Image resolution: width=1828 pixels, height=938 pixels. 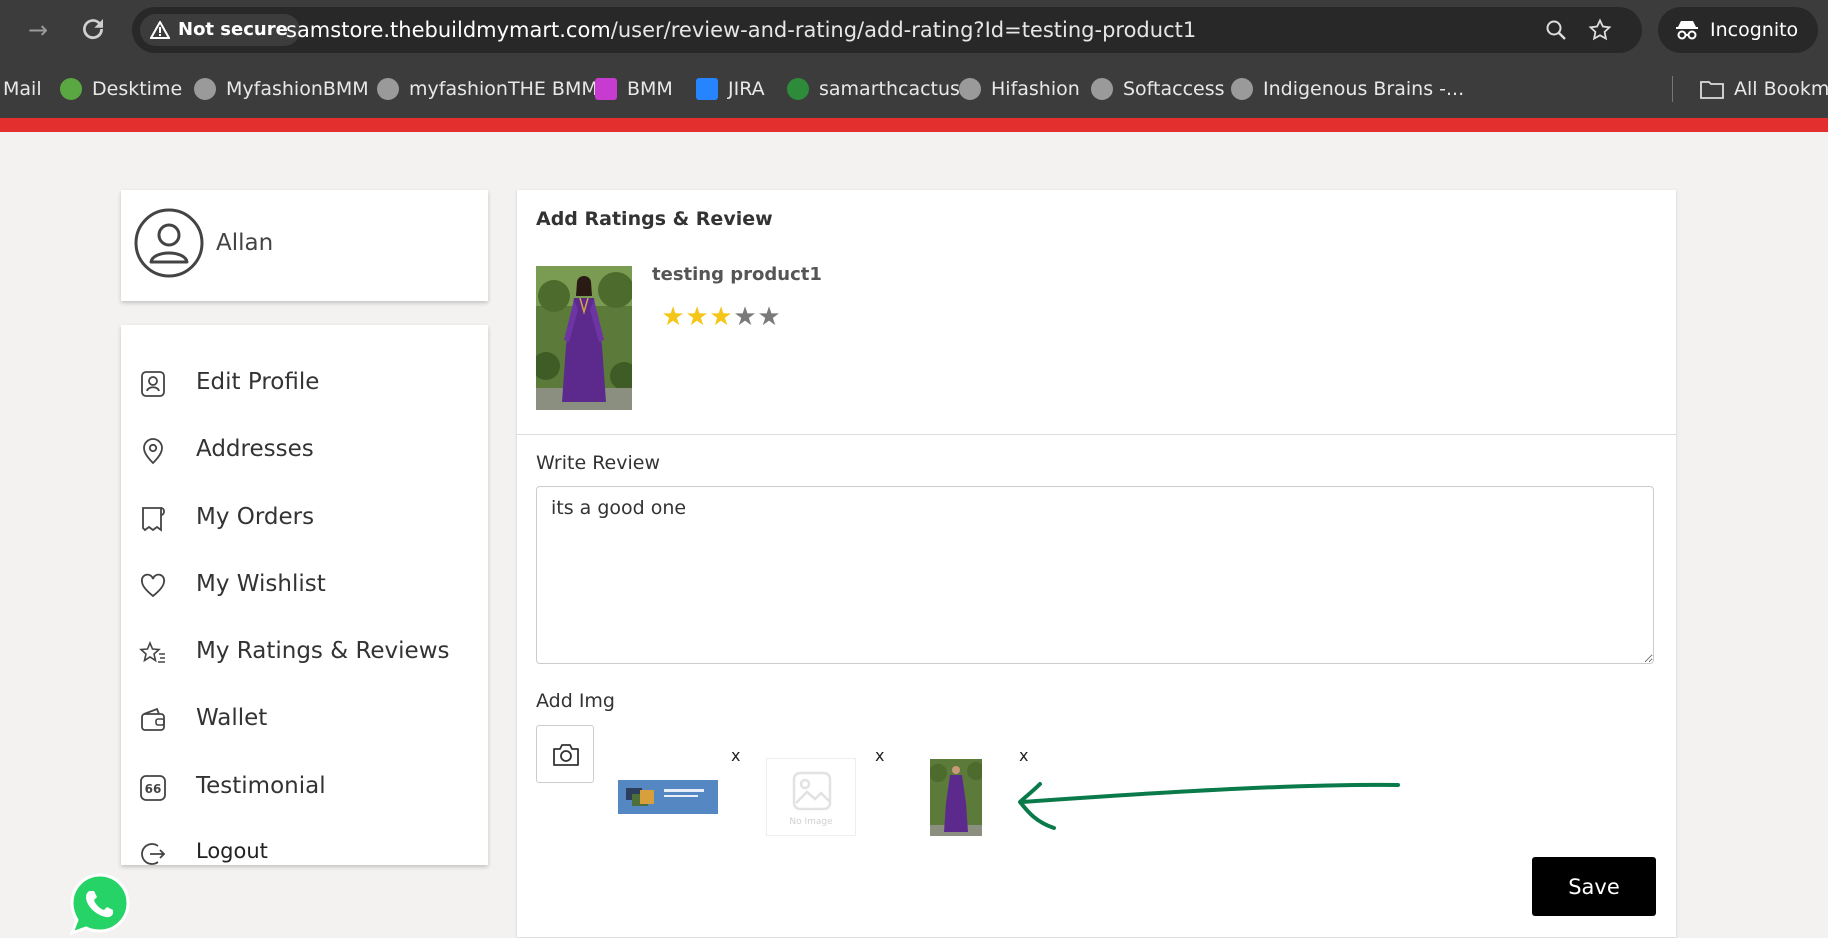 I want to click on menu-item-edit-profile: Edit Profile, so click(x=304, y=383).